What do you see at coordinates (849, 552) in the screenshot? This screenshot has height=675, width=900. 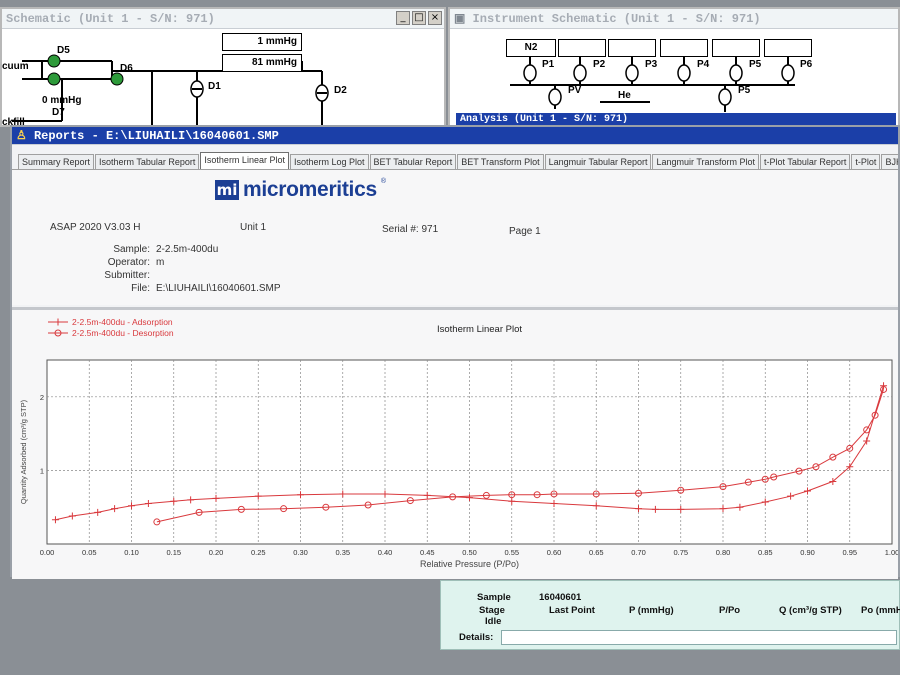 I see `x-tick-label: 0.95` at bounding box center [849, 552].